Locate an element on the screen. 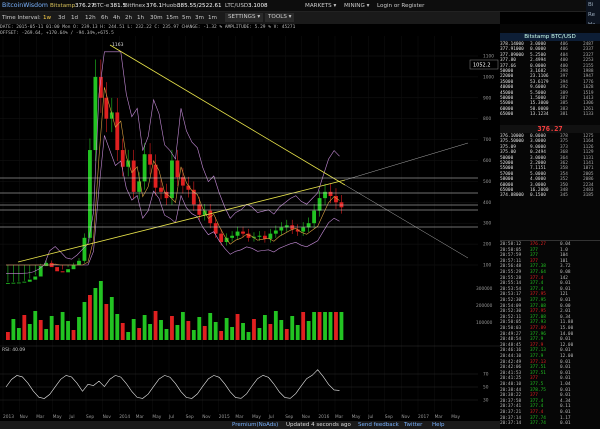  trade-cell: 20:38:44 is located at coordinates (511, 390).